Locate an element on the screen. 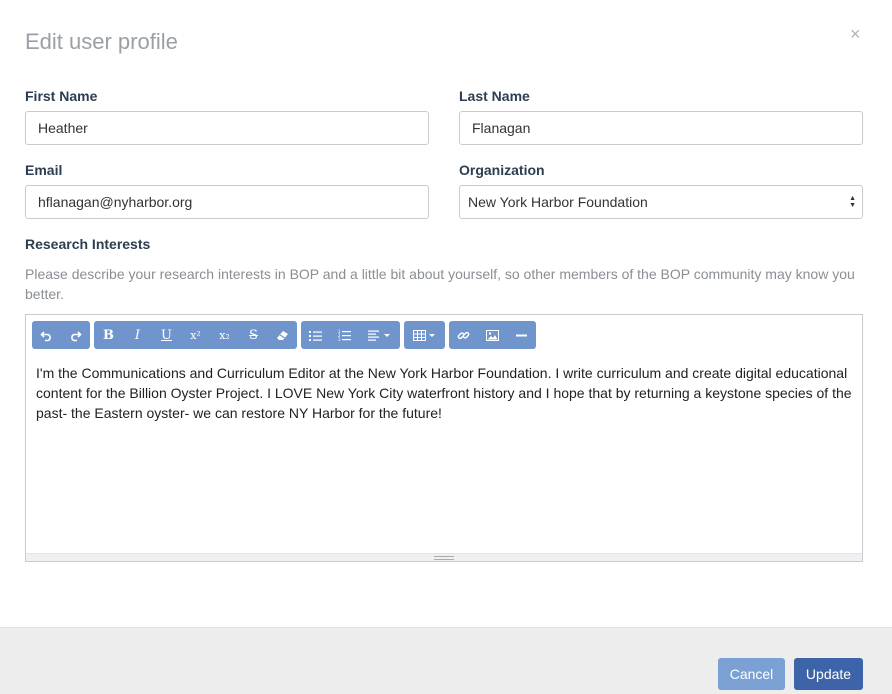  research-interests-label: Research Interests is located at coordinates (88, 244).